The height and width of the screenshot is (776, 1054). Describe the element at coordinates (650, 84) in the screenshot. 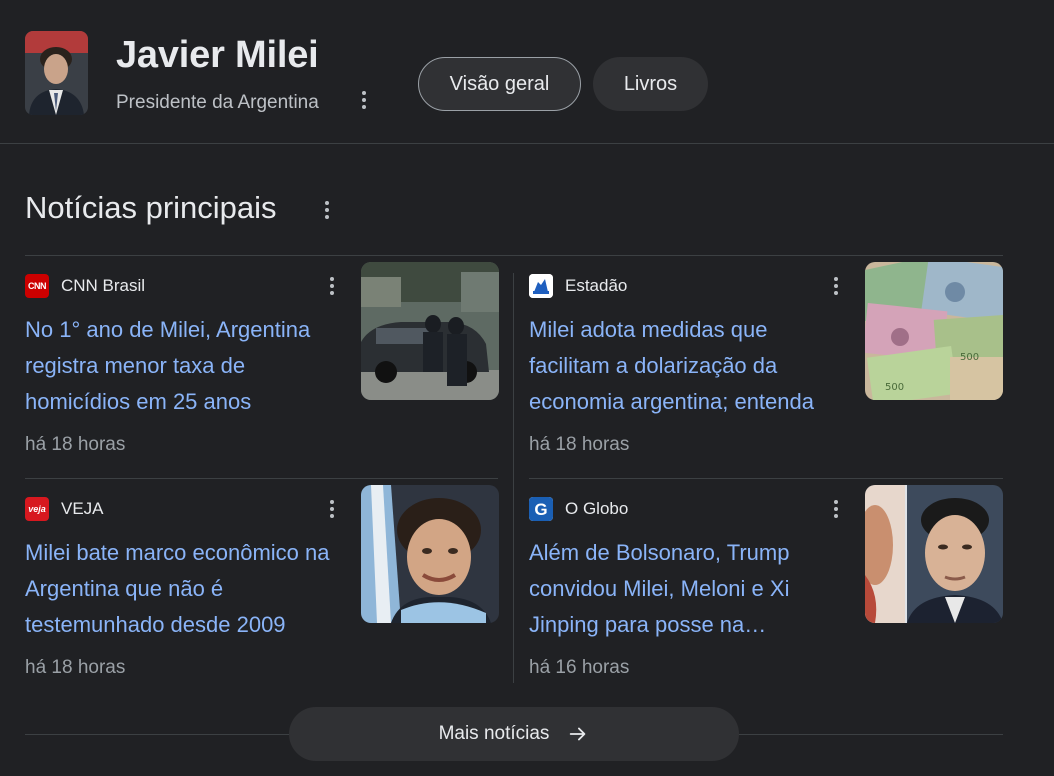

I see `tab-livros: Livros` at that location.